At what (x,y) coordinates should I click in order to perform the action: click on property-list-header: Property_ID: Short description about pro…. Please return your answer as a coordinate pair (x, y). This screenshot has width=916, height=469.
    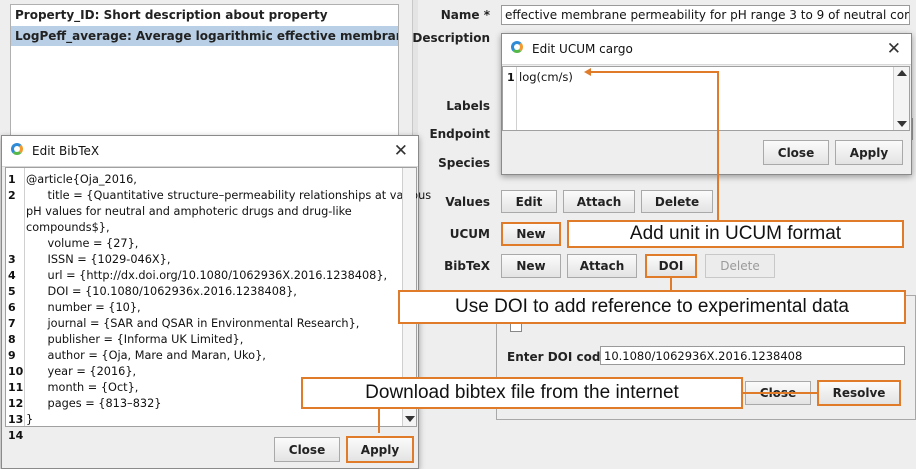
    Looking at the image, I should click on (171, 15).